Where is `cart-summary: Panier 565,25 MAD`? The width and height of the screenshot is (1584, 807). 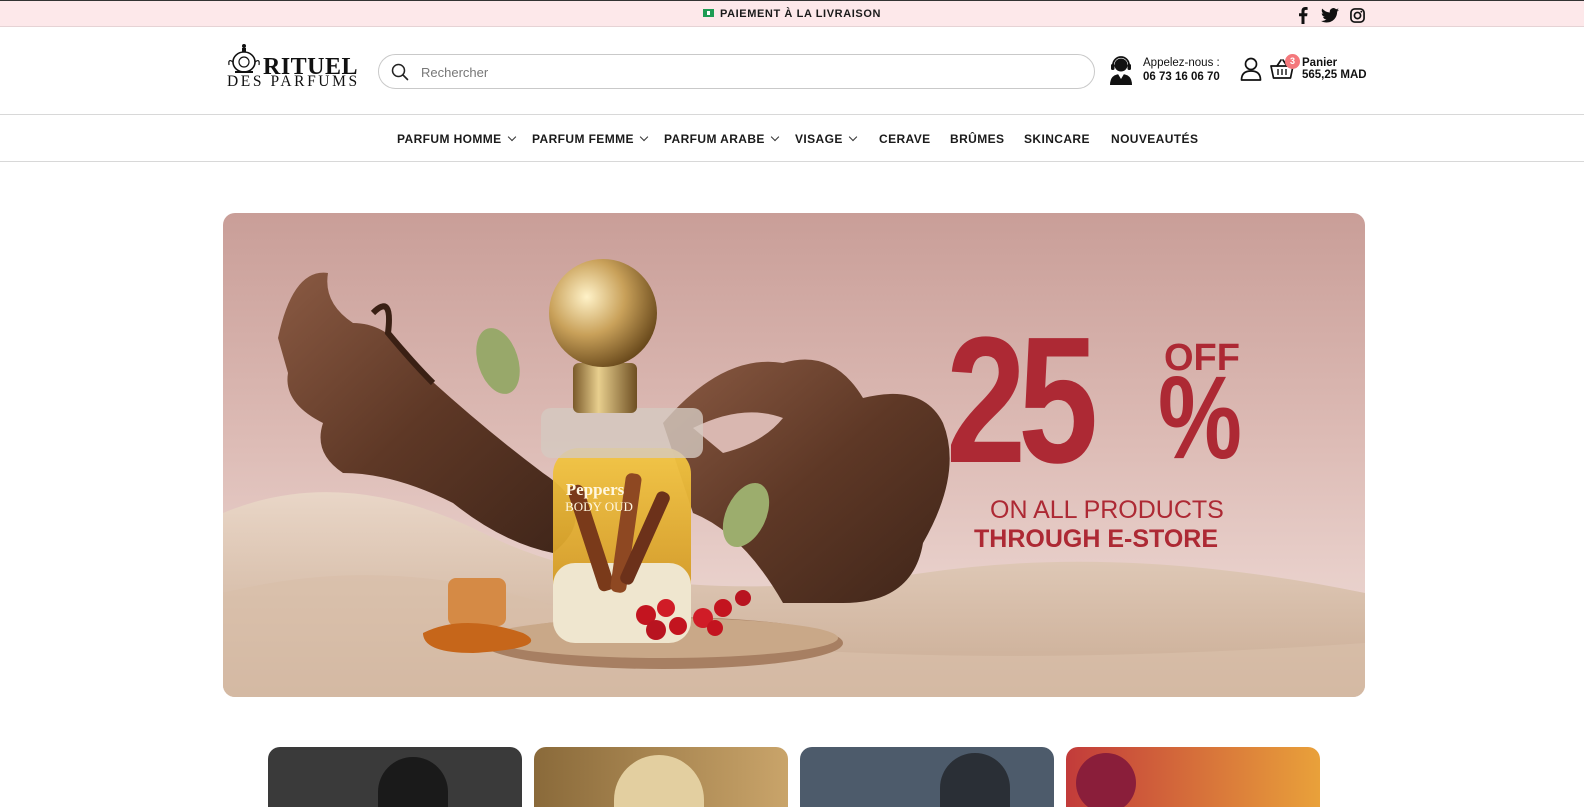 cart-summary: Panier 565,25 MAD is located at coordinates (1334, 69).